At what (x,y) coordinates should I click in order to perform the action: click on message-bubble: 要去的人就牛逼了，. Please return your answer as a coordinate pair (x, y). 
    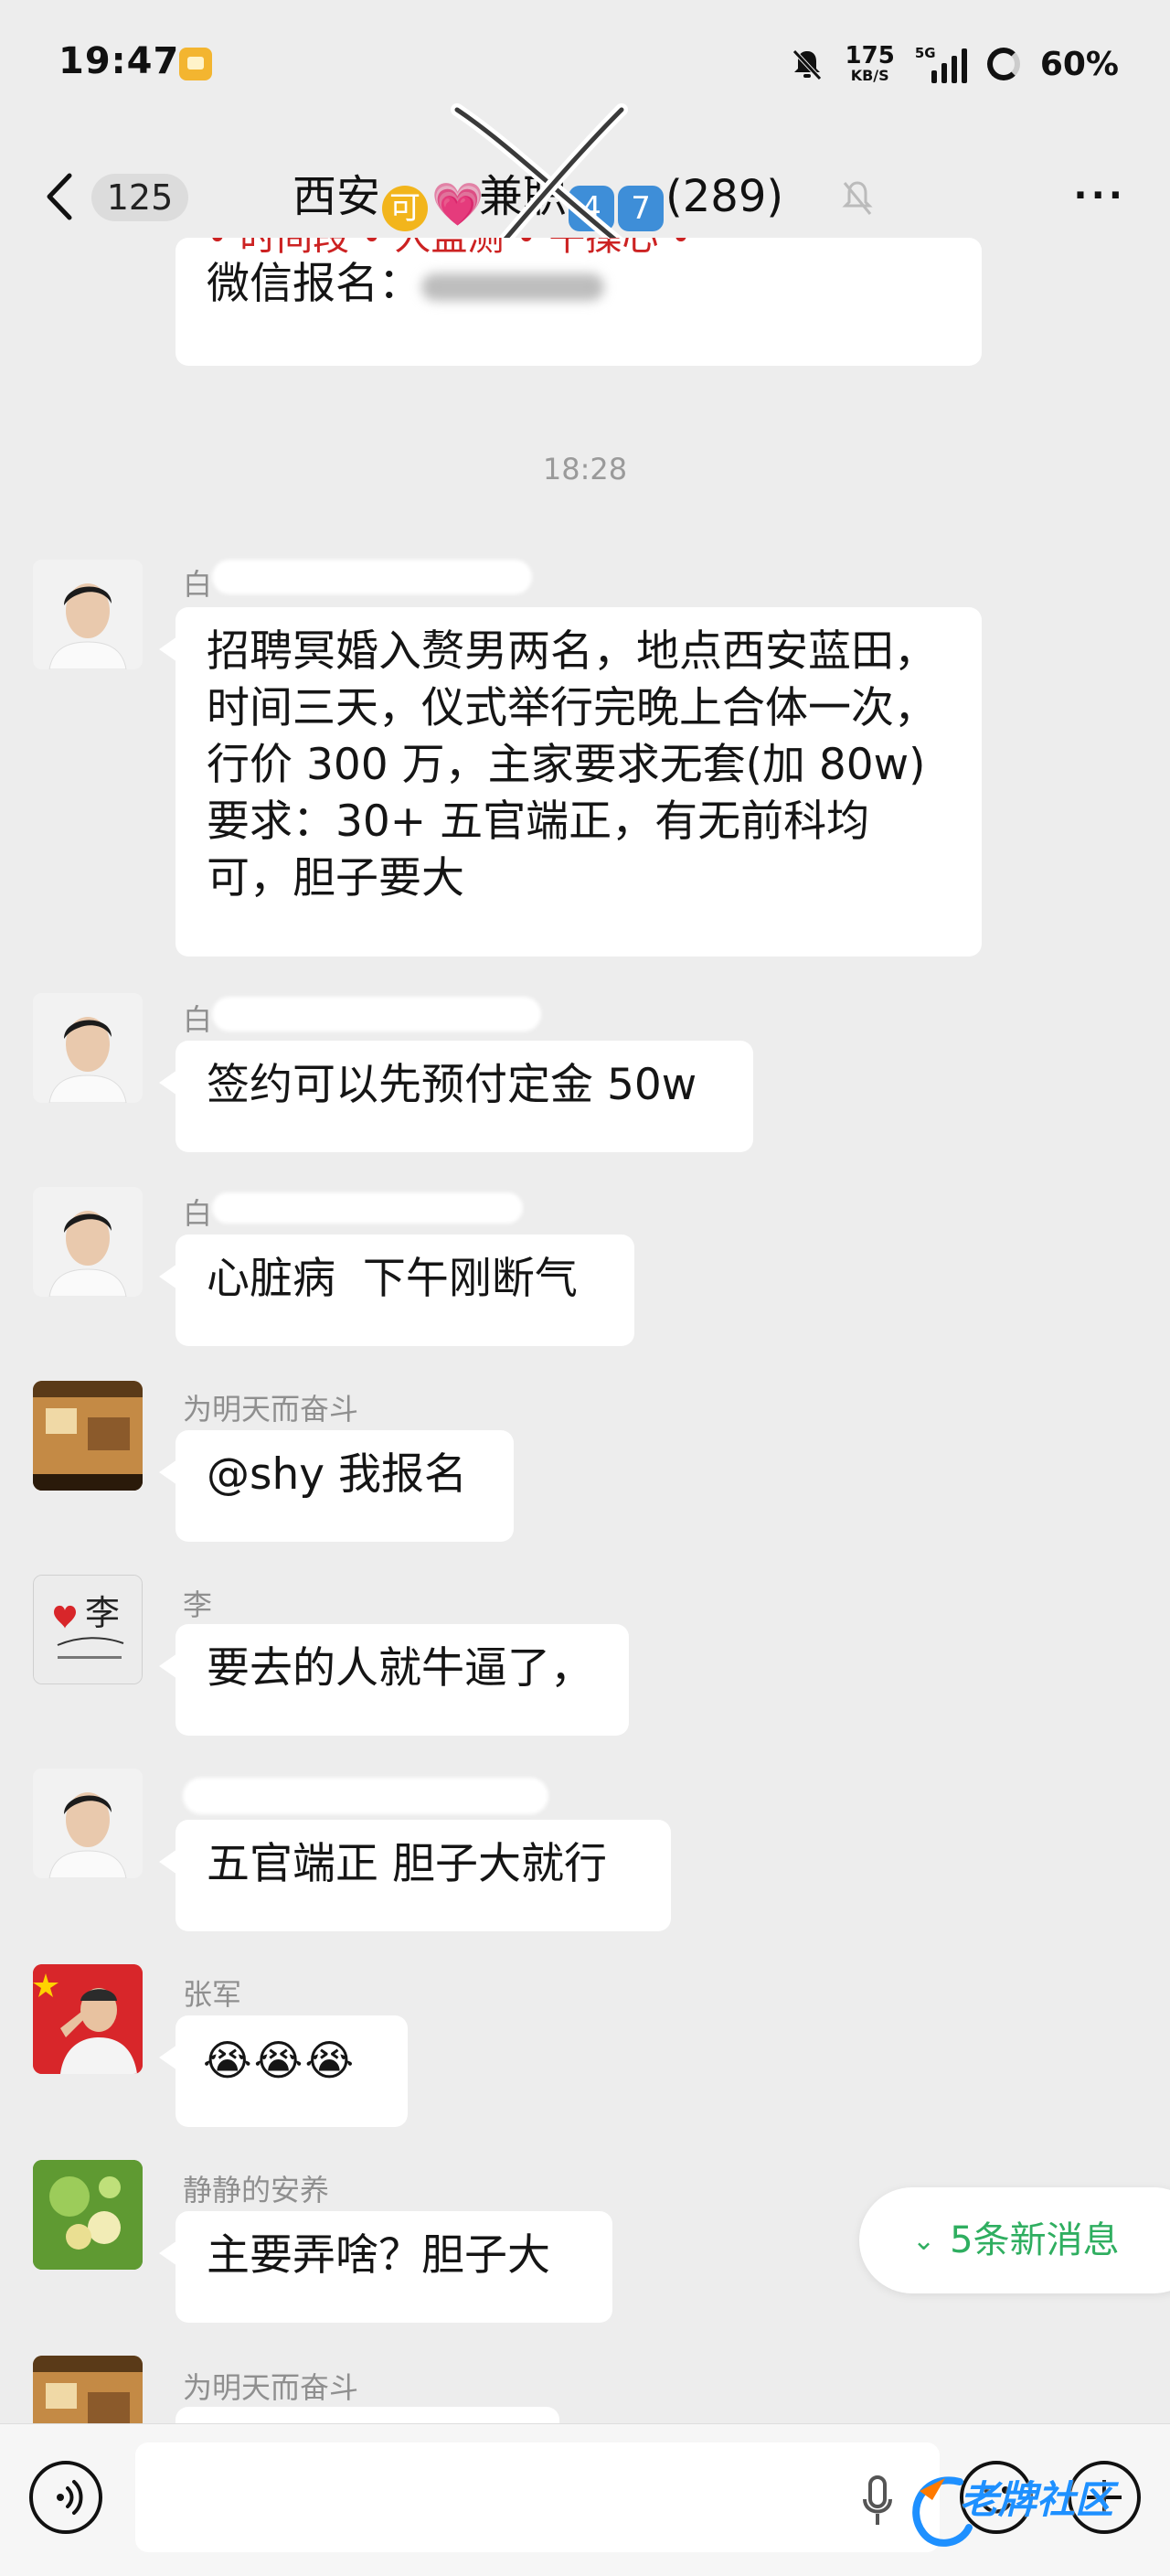
    Looking at the image, I should click on (394, 1680).